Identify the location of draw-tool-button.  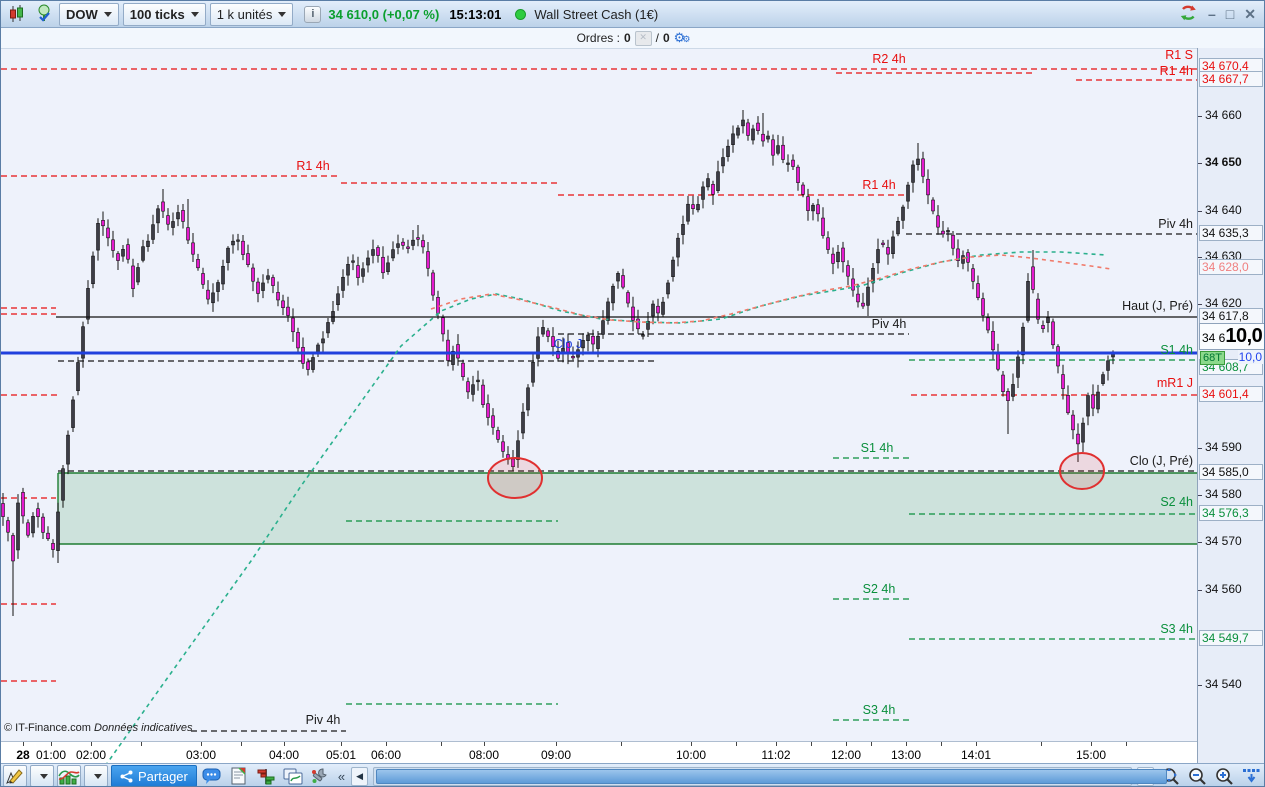
(15, 775).